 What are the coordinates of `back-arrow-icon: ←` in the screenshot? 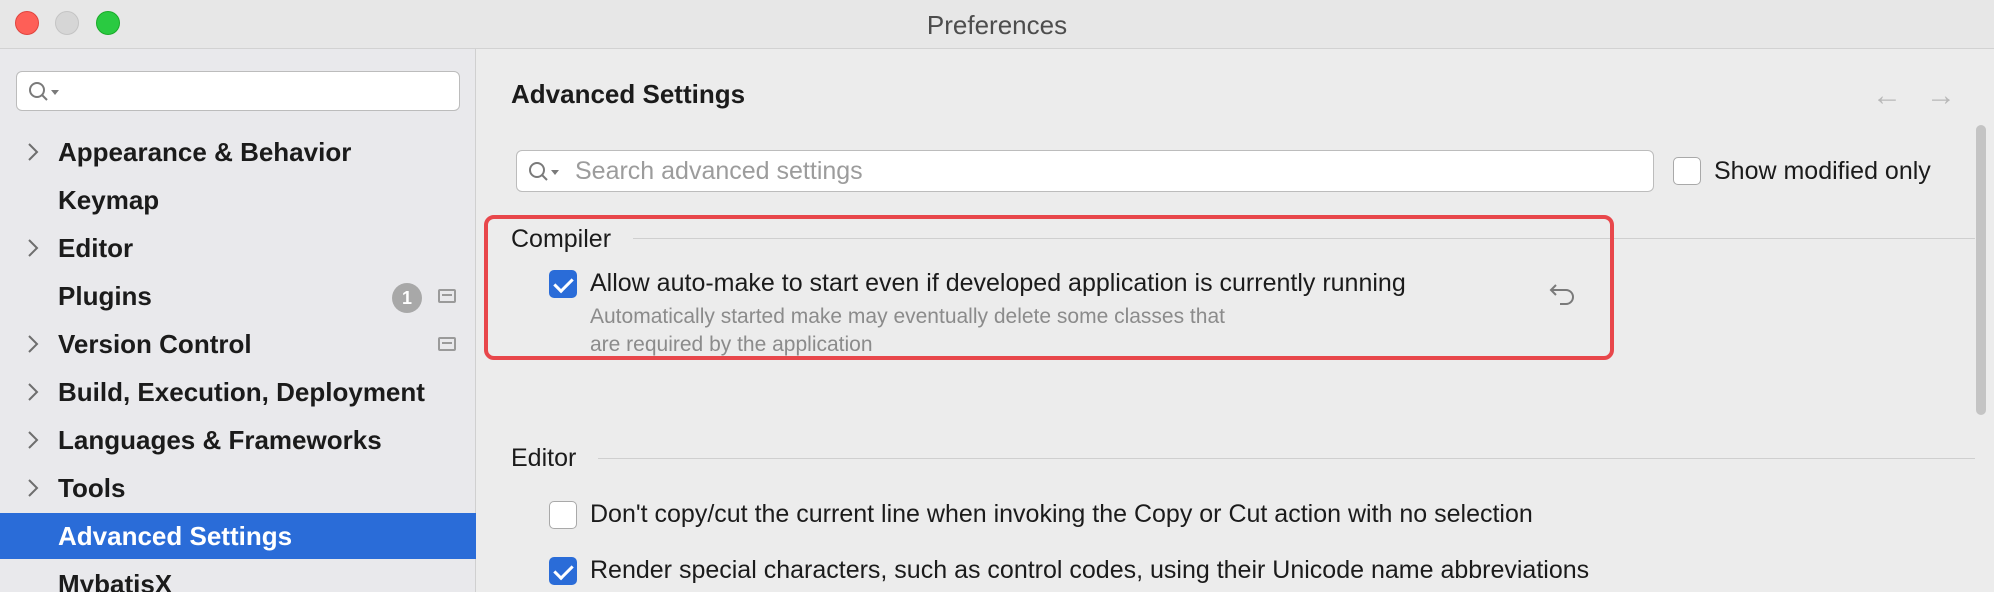 It's located at (1887, 96).